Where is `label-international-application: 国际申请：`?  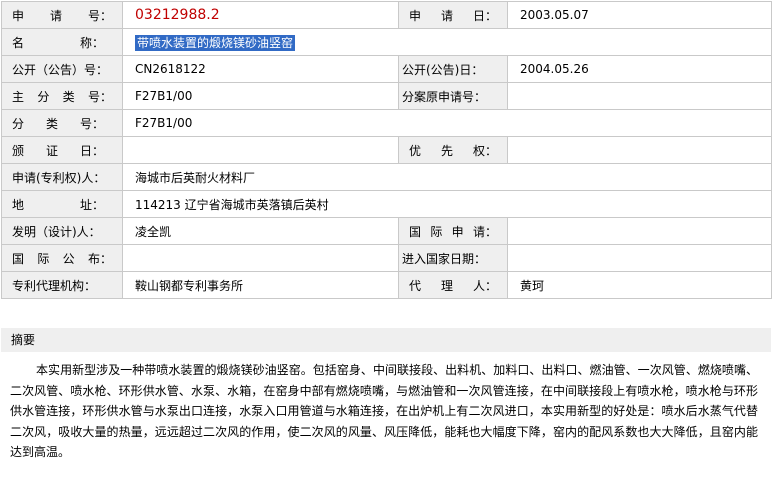
label-international-application: 国际申请： is located at coordinates (453, 231).